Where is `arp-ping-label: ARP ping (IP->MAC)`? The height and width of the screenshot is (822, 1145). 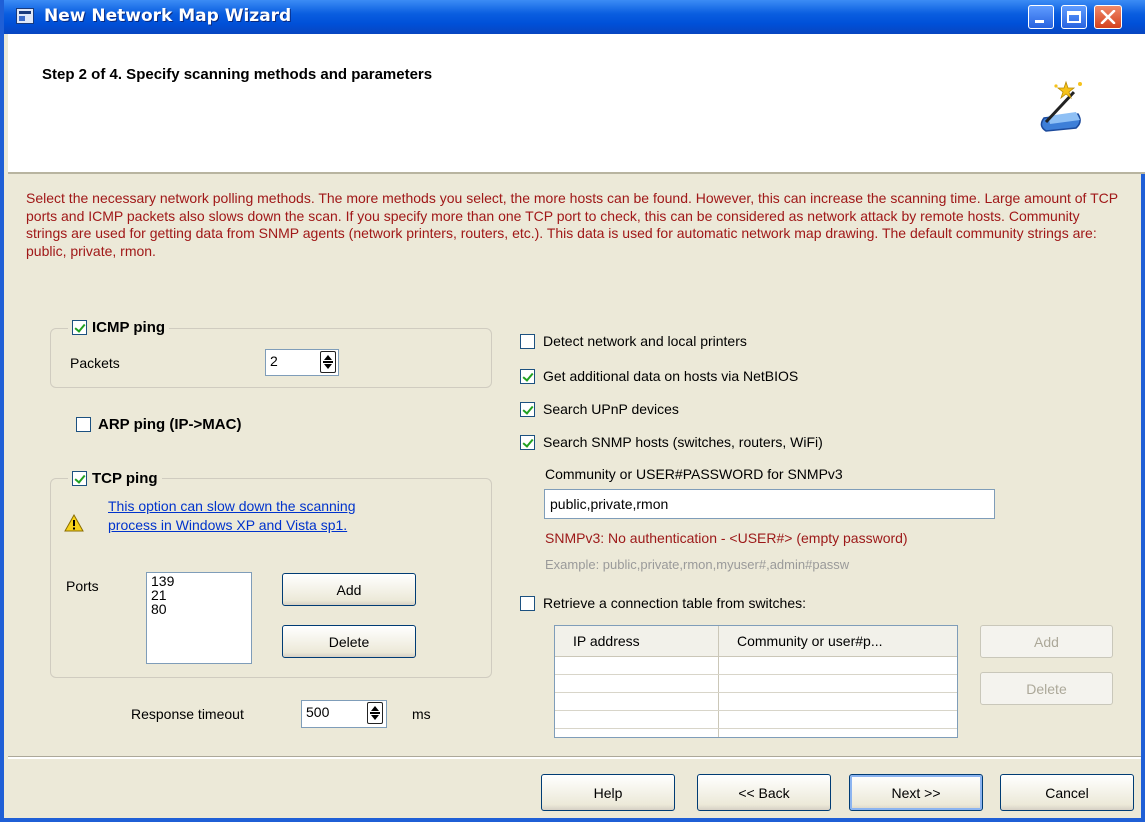
arp-ping-label: ARP ping (IP->MAC) is located at coordinates (170, 424).